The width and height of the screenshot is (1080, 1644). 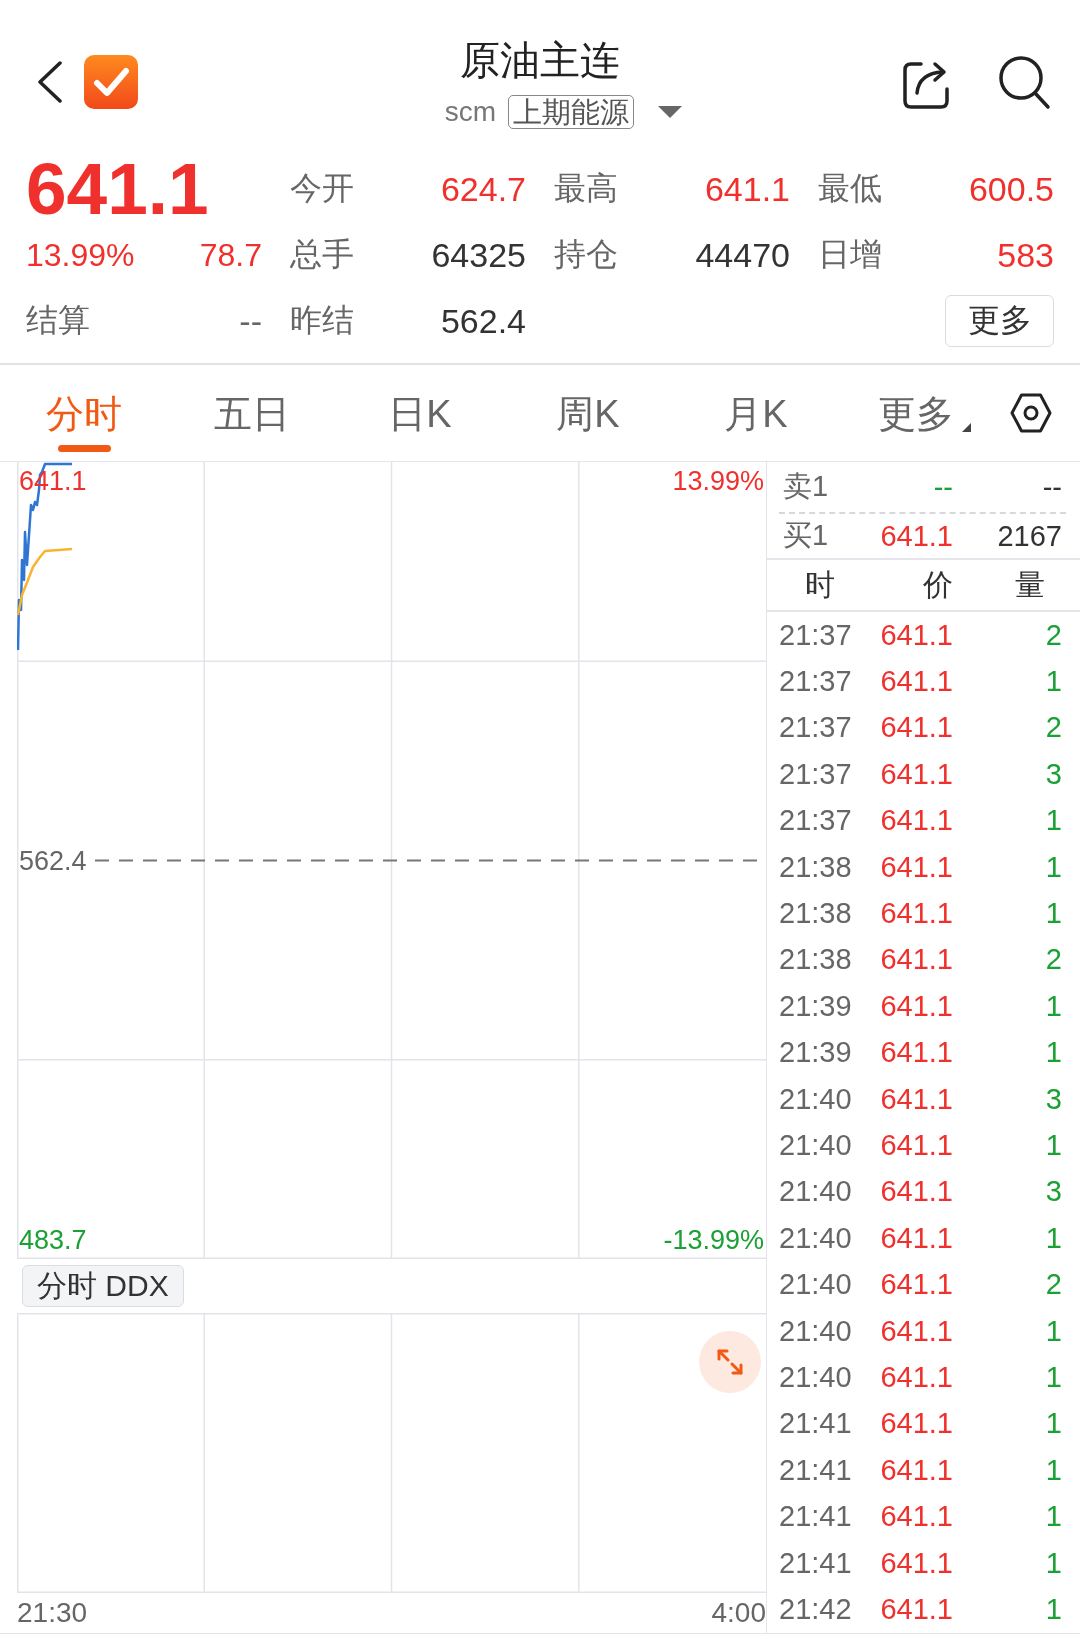 What do you see at coordinates (730, 1362) in the screenshot?
I see `expand-icon` at bounding box center [730, 1362].